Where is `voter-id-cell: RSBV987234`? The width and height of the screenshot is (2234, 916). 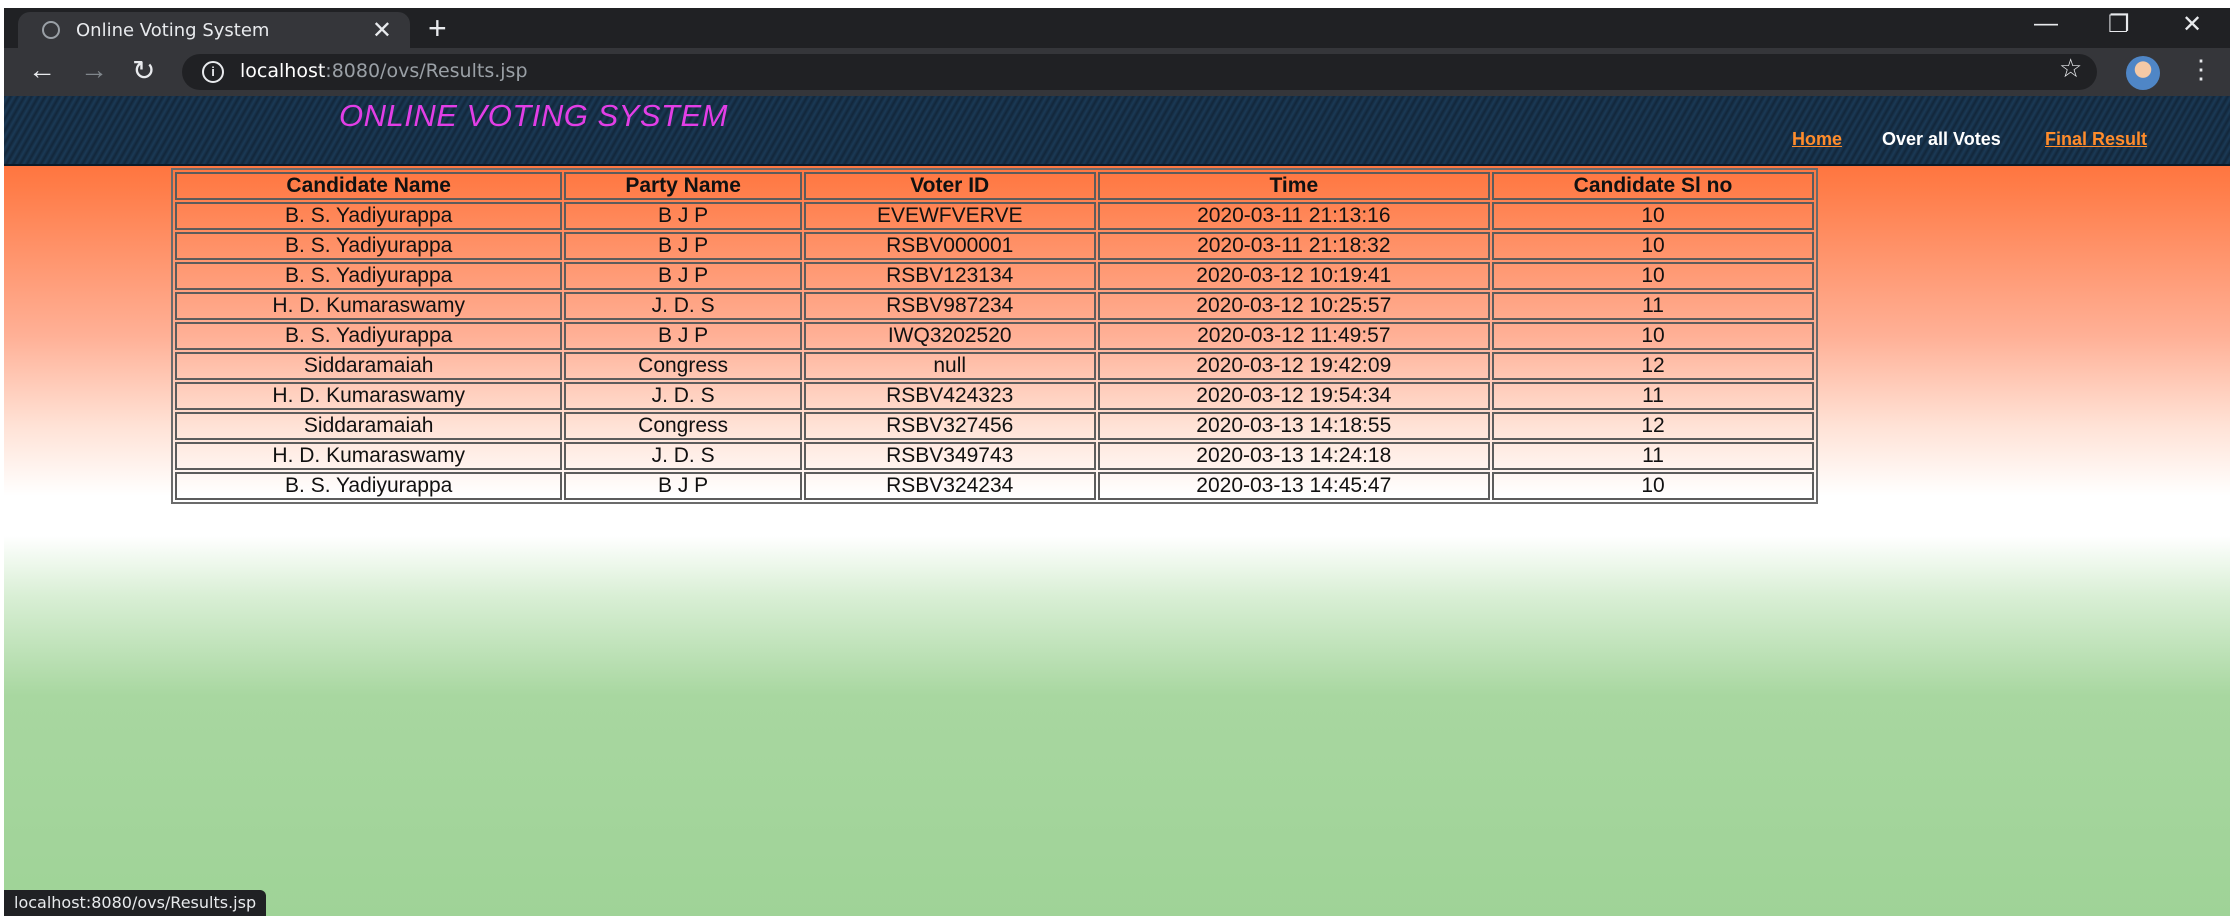 voter-id-cell: RSBV987234 is located at coordinates (949, 306).